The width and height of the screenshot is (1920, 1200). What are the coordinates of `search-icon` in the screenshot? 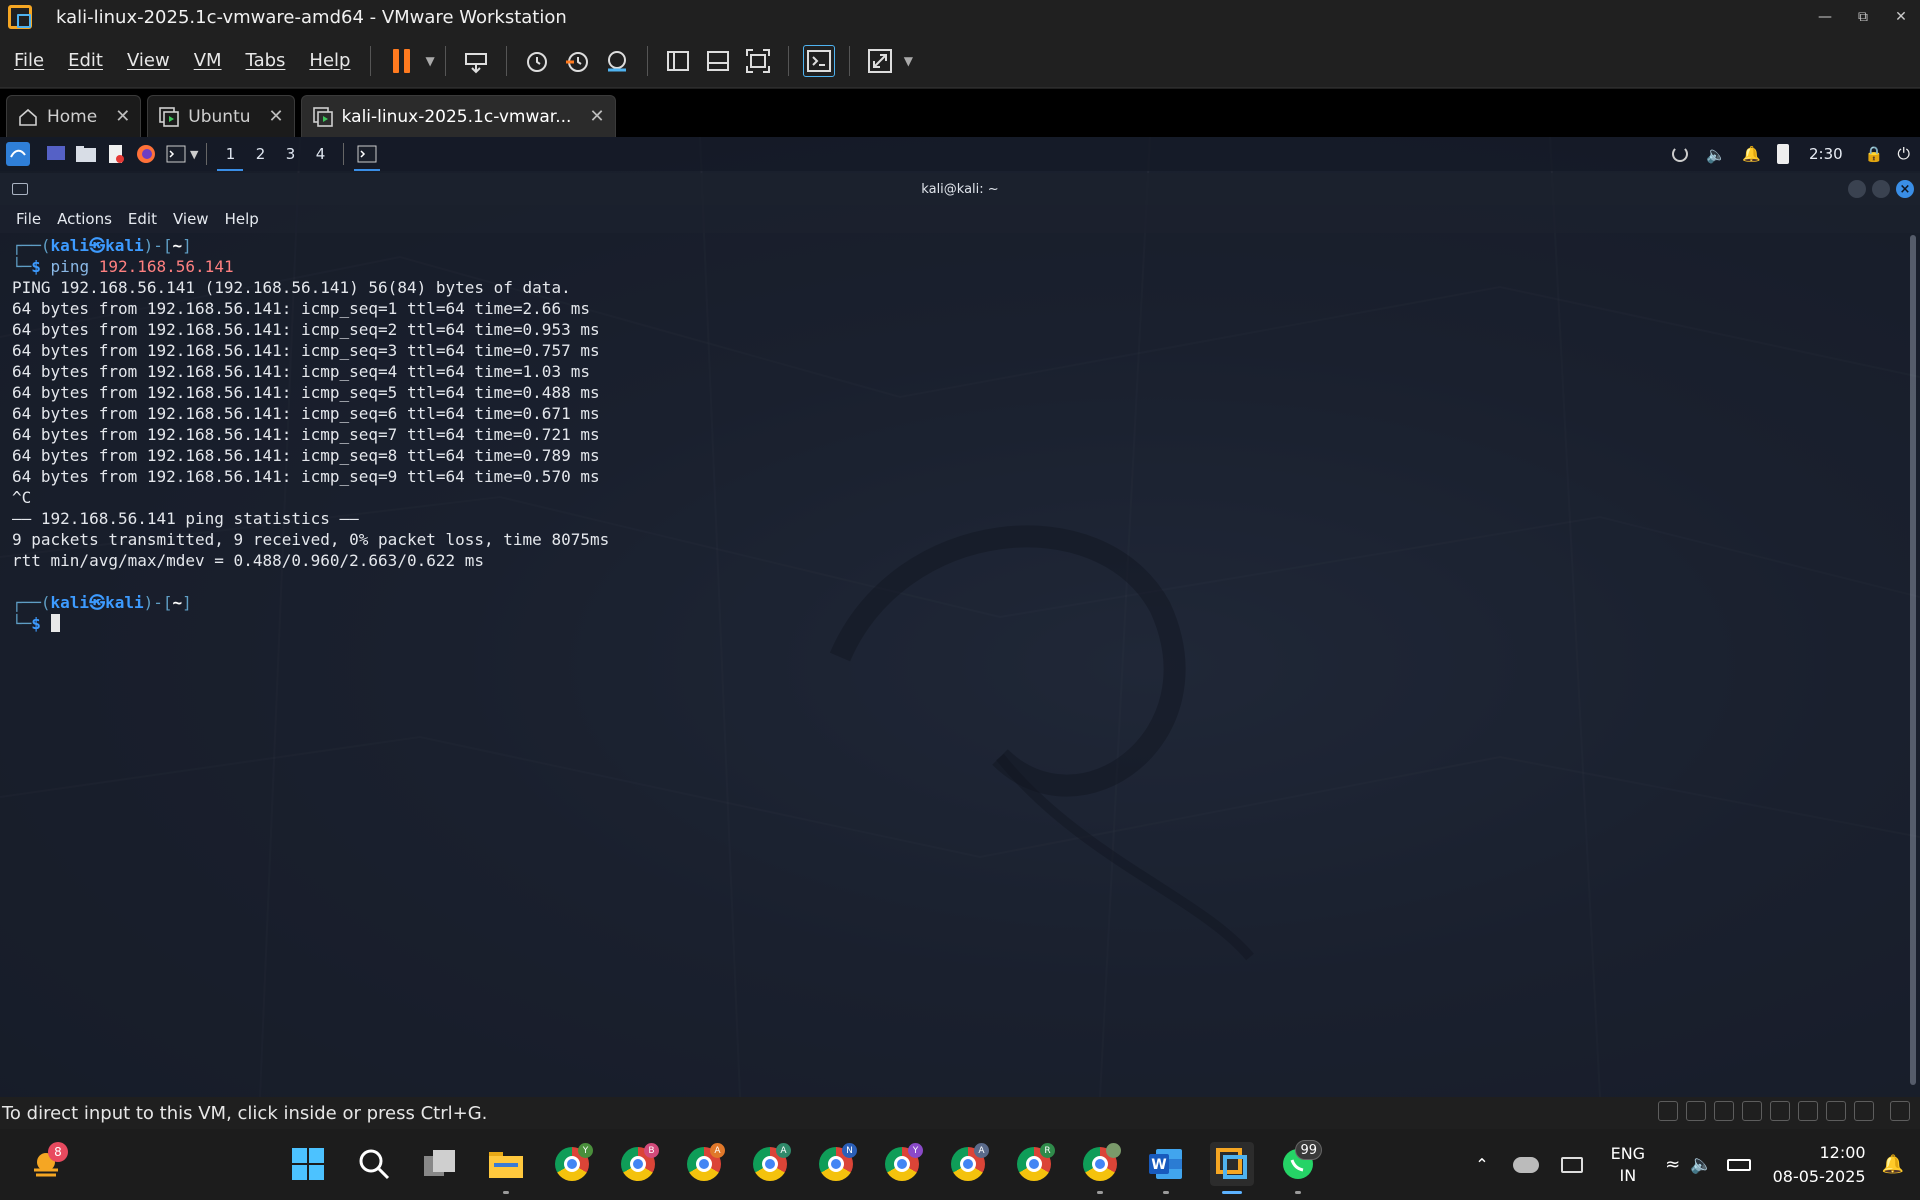 It's located at (374, 1164).